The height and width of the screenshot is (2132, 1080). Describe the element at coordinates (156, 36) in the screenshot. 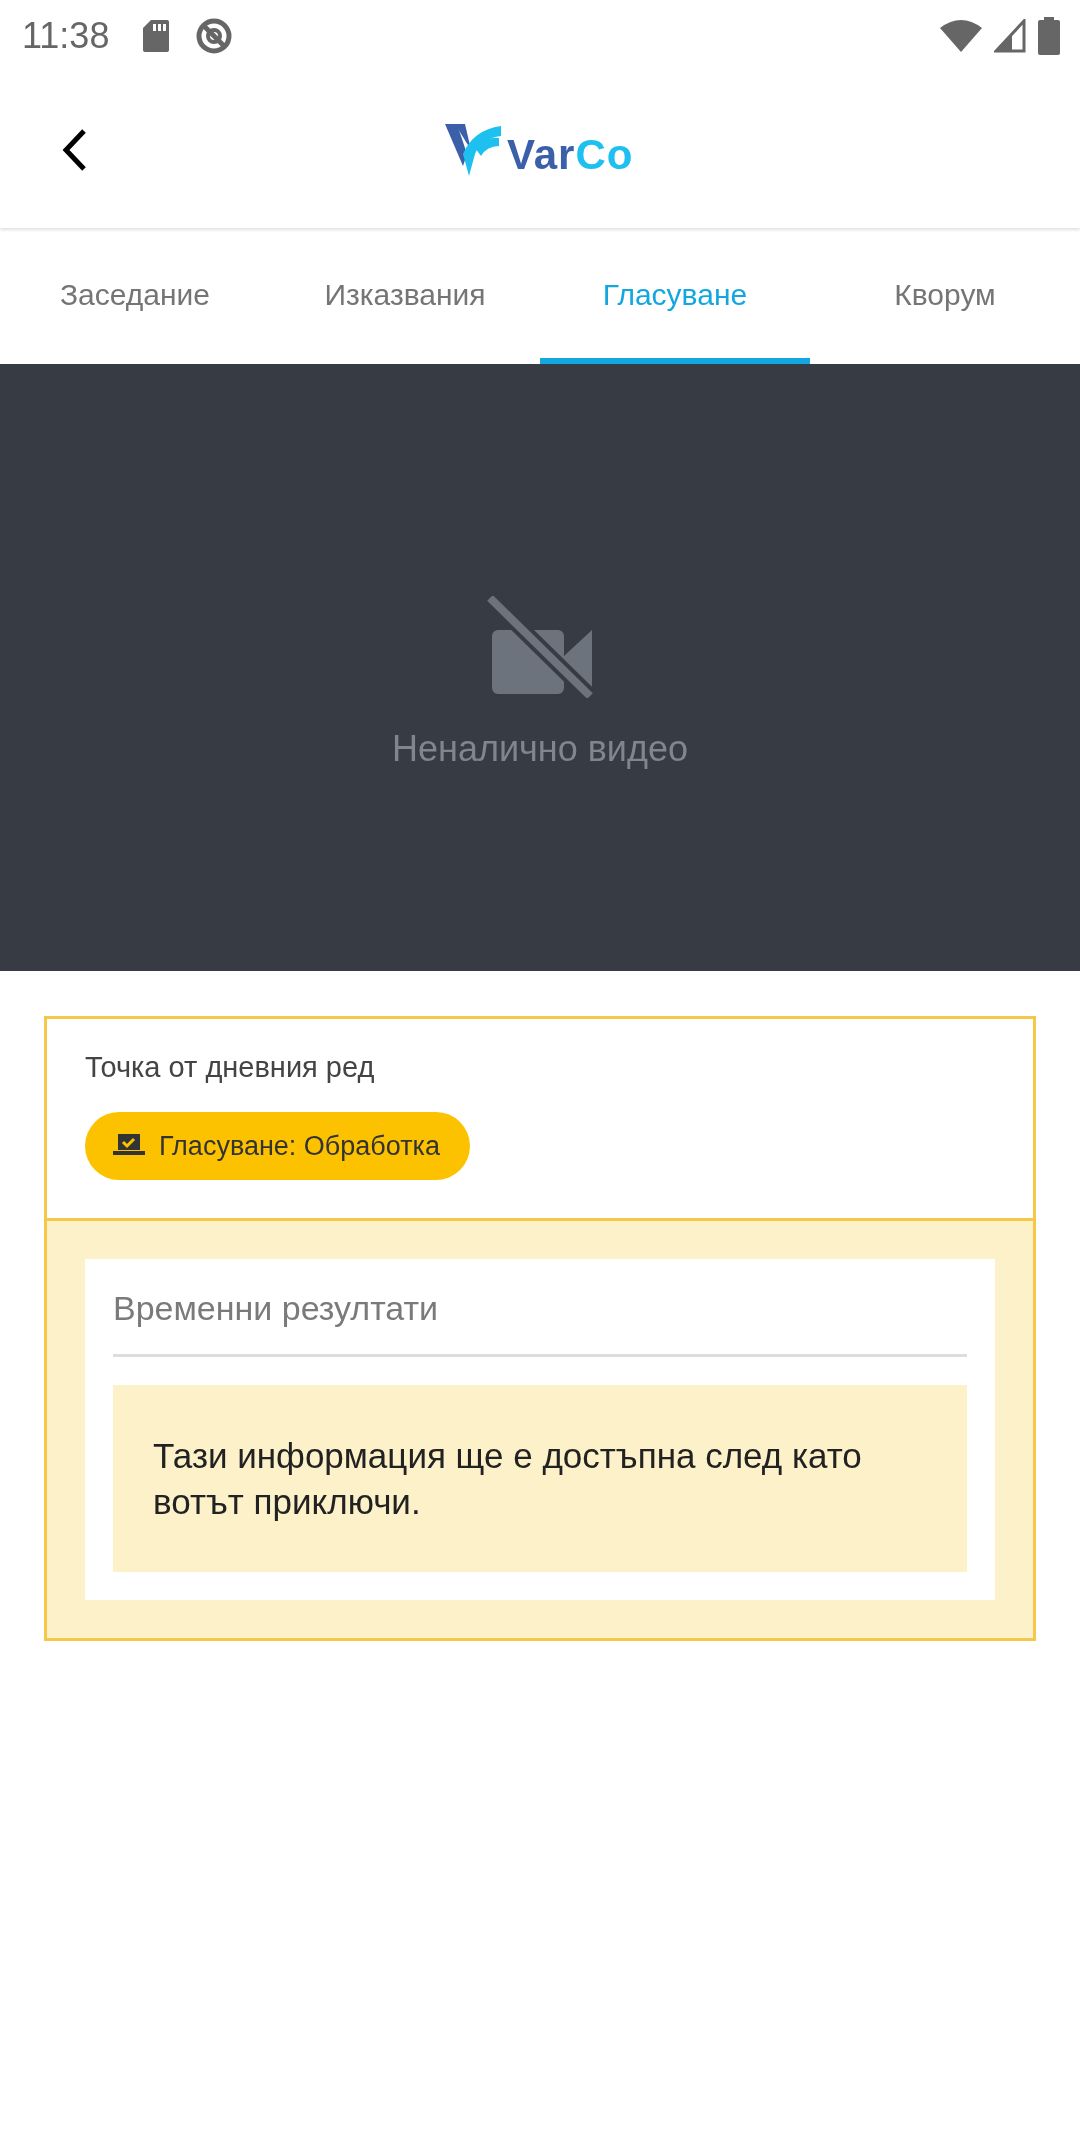

I see `sd-card-icon` at that location.